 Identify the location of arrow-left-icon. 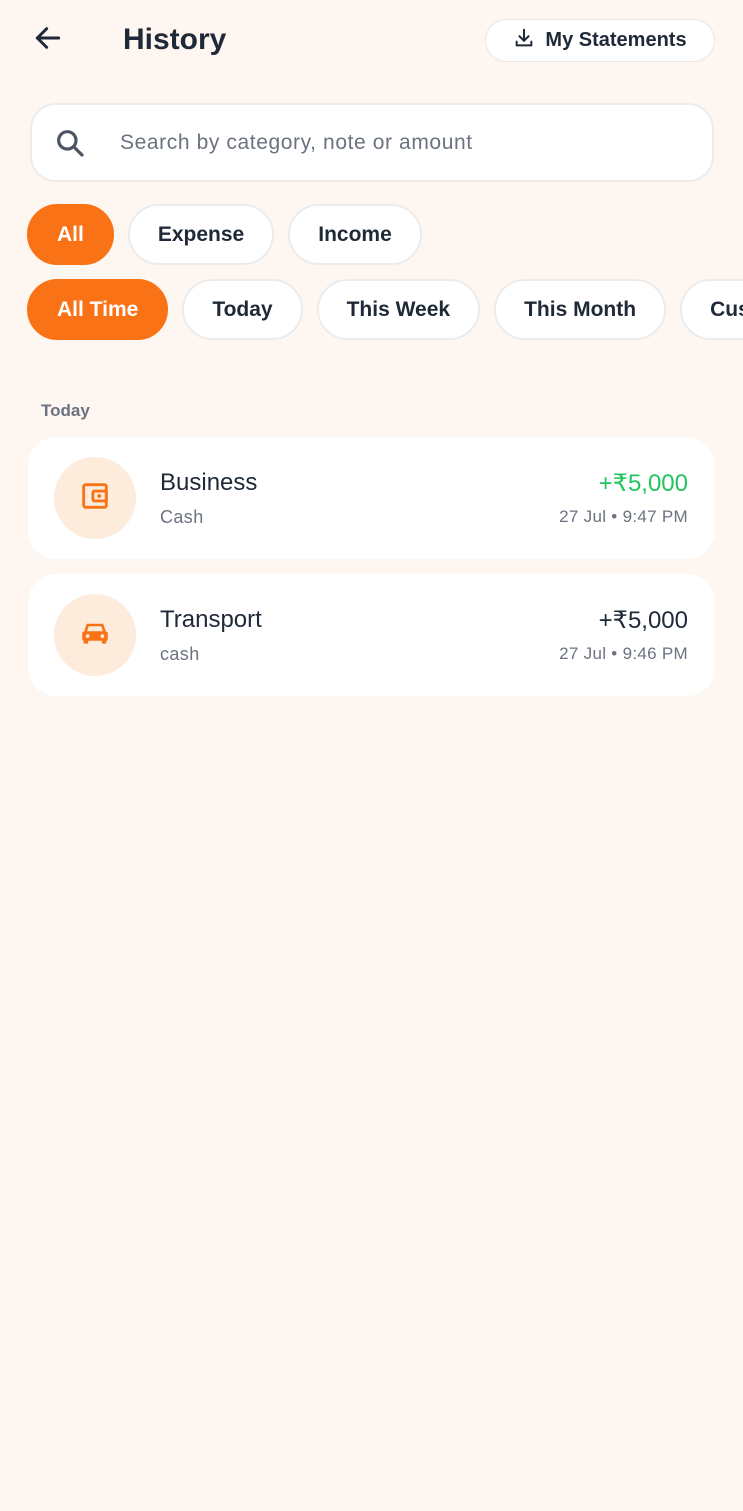
(48, 40).